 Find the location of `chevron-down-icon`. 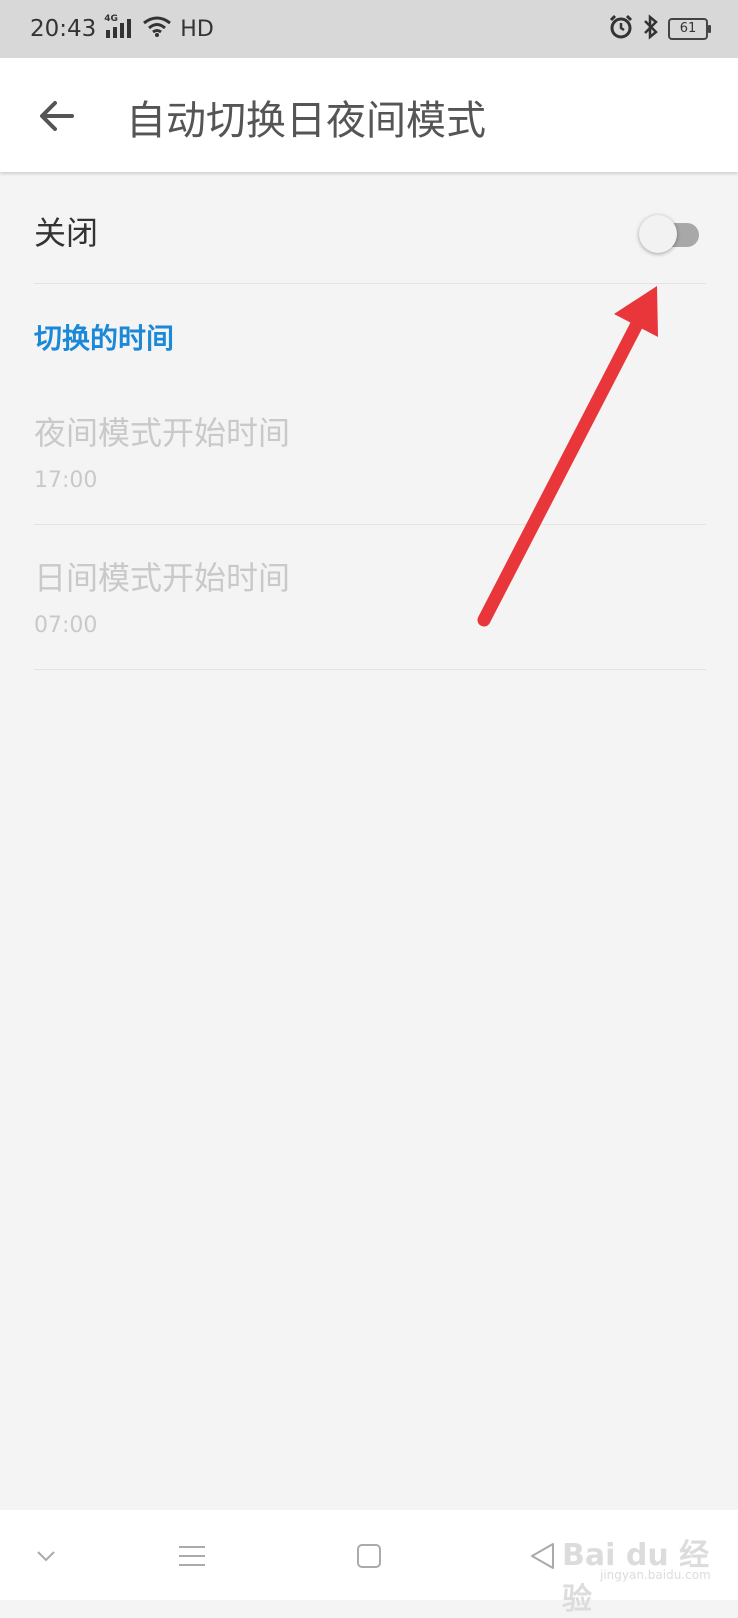

chevron-down-icon is located at coordinates (46, 1556).